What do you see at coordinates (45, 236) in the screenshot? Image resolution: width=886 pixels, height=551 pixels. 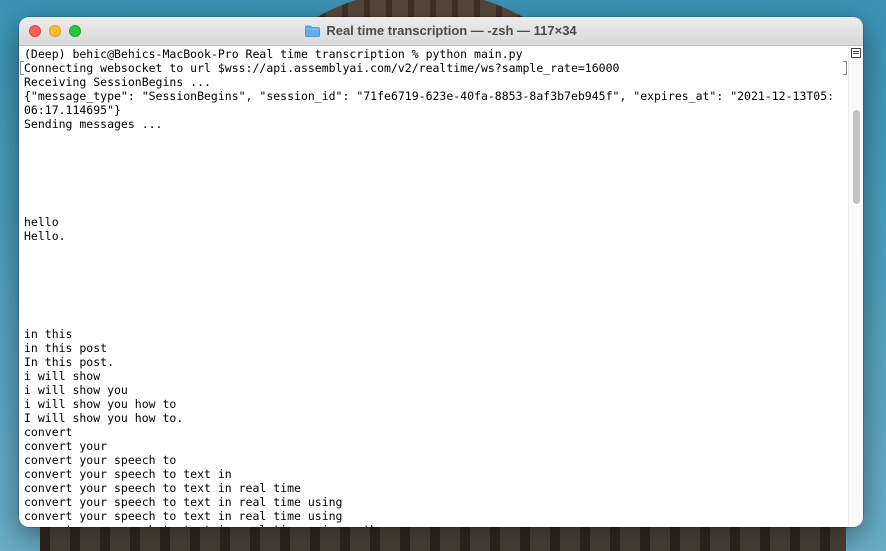 I see `terminal-line: Hello.` at bounding box center [45, 236].